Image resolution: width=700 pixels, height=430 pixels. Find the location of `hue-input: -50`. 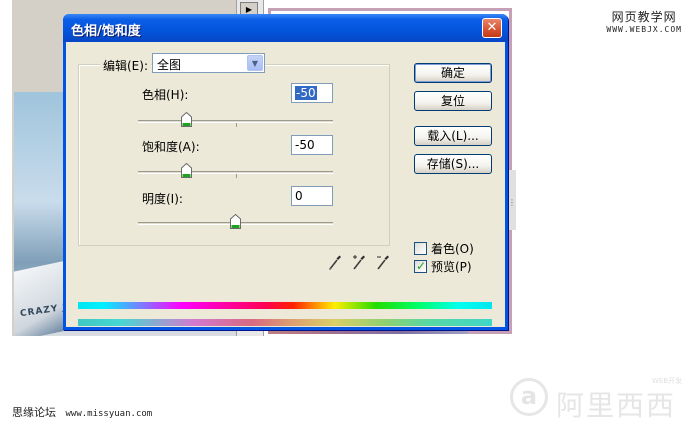

hue-input: -50 is located at coordinates (312, 93).